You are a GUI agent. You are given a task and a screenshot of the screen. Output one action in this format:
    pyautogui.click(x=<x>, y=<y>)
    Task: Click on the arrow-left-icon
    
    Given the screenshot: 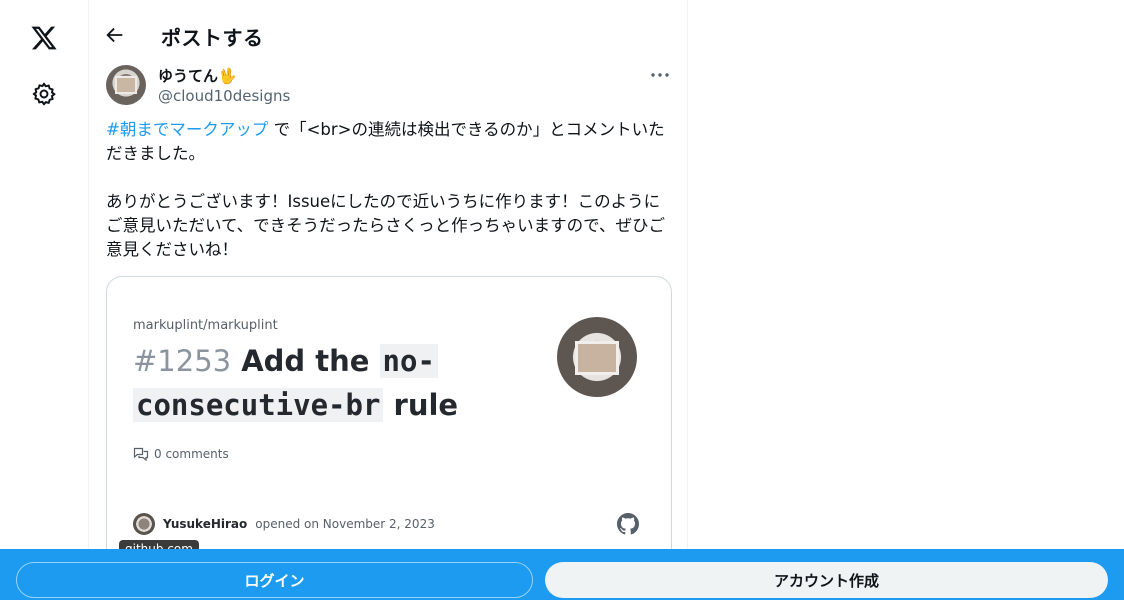 What is the action you would take?
    pyautogui.click(x=115, y=35)
    